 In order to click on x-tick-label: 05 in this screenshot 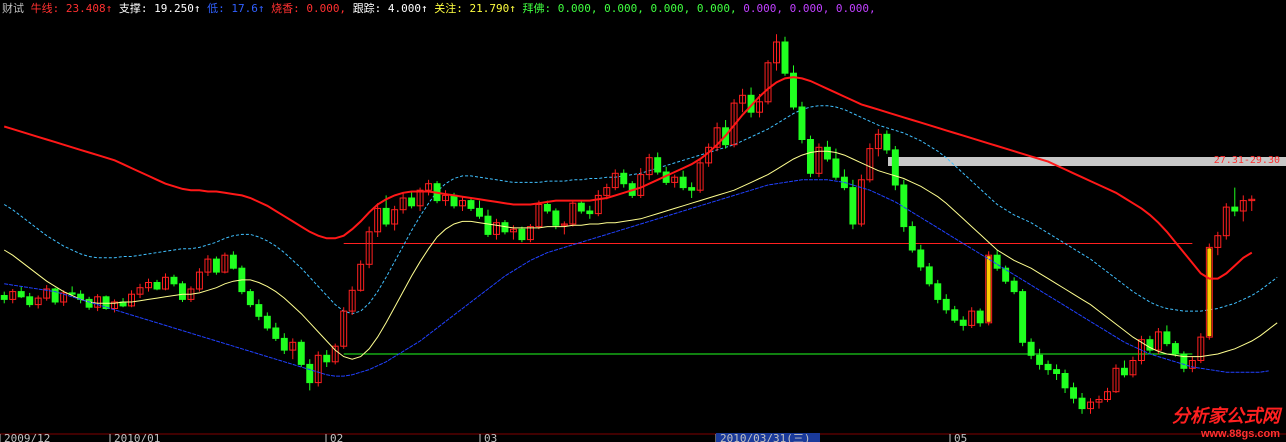, I will do `click(960, 437)`.